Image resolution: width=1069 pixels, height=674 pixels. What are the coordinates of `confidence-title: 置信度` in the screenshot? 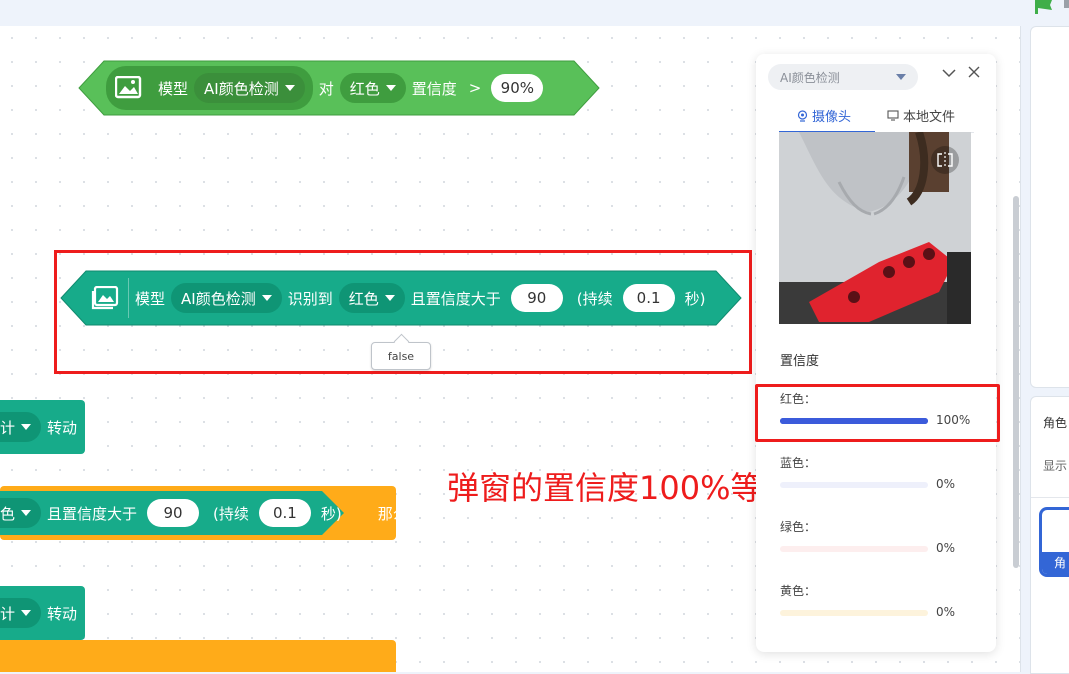 It's located at (800, 361).